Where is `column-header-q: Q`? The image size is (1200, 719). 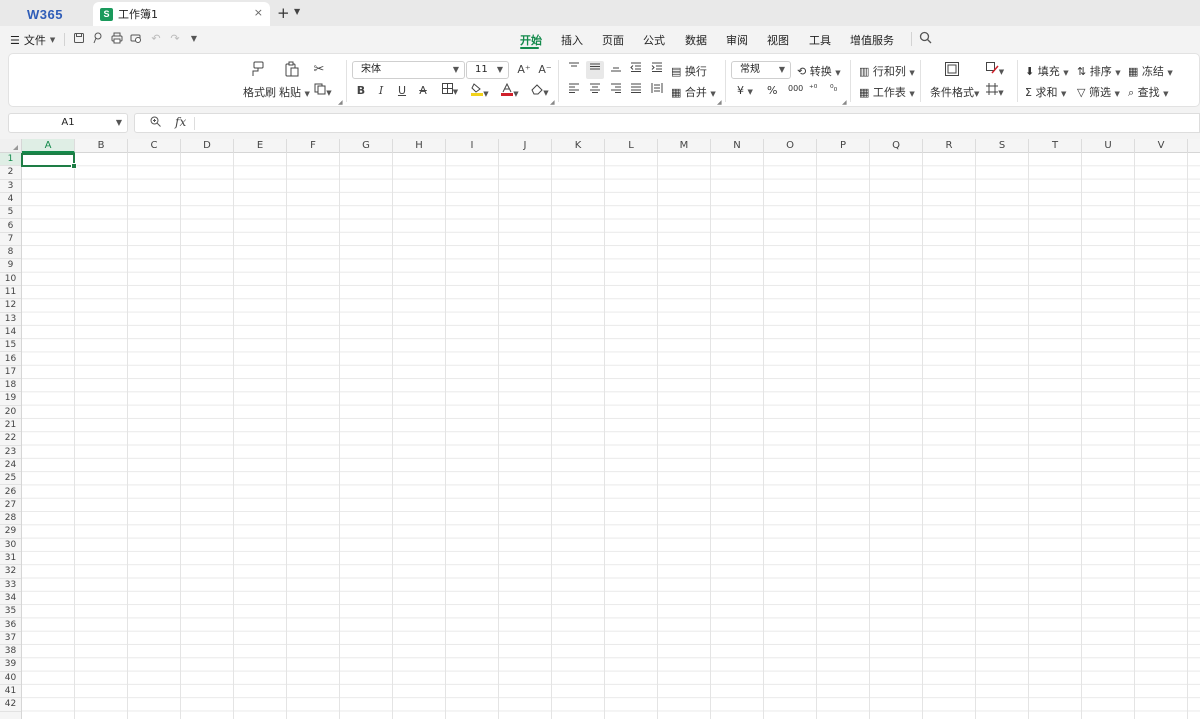 column-header-q: Q is located at coordinates (896, 146).